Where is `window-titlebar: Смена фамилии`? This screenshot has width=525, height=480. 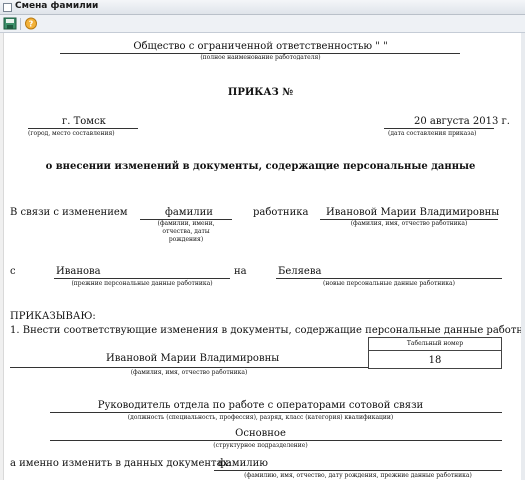 window-titlebar: Смена фамилии is located at coordinates (262, 7).